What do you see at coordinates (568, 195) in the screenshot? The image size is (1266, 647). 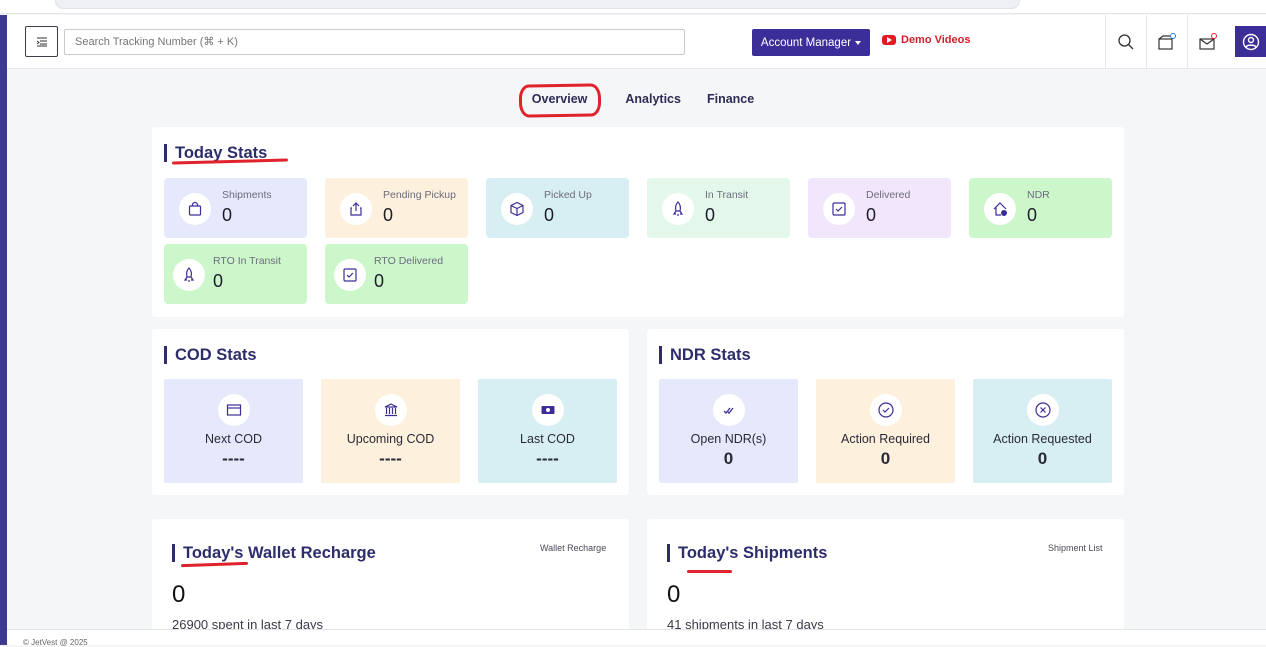 I see `stat-label: Picked Up` at bounding box center [568, 195].